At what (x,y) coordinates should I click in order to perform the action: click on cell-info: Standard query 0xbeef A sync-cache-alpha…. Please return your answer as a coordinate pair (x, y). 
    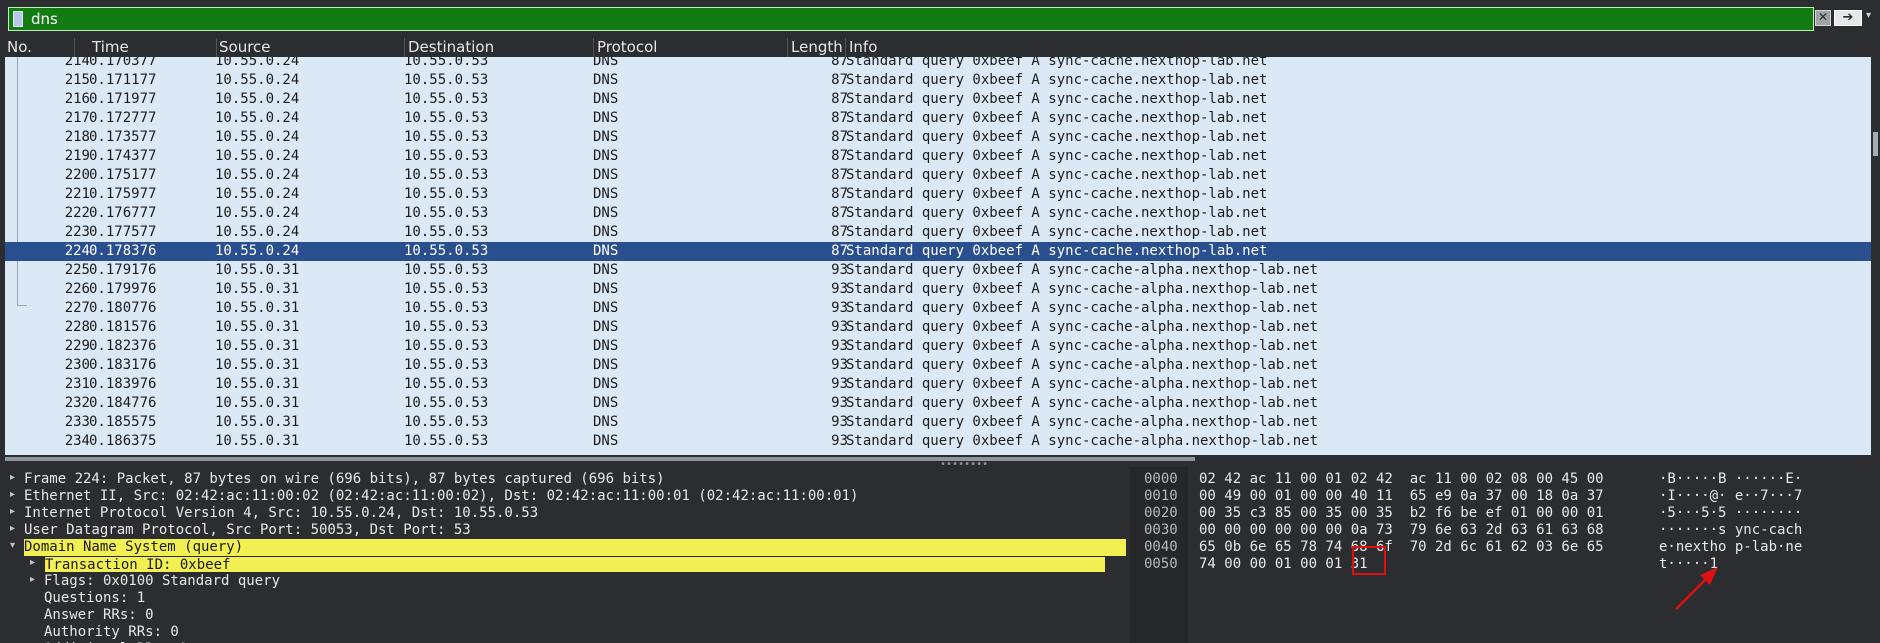
    Looking at the image, I should click on (1082, 403).